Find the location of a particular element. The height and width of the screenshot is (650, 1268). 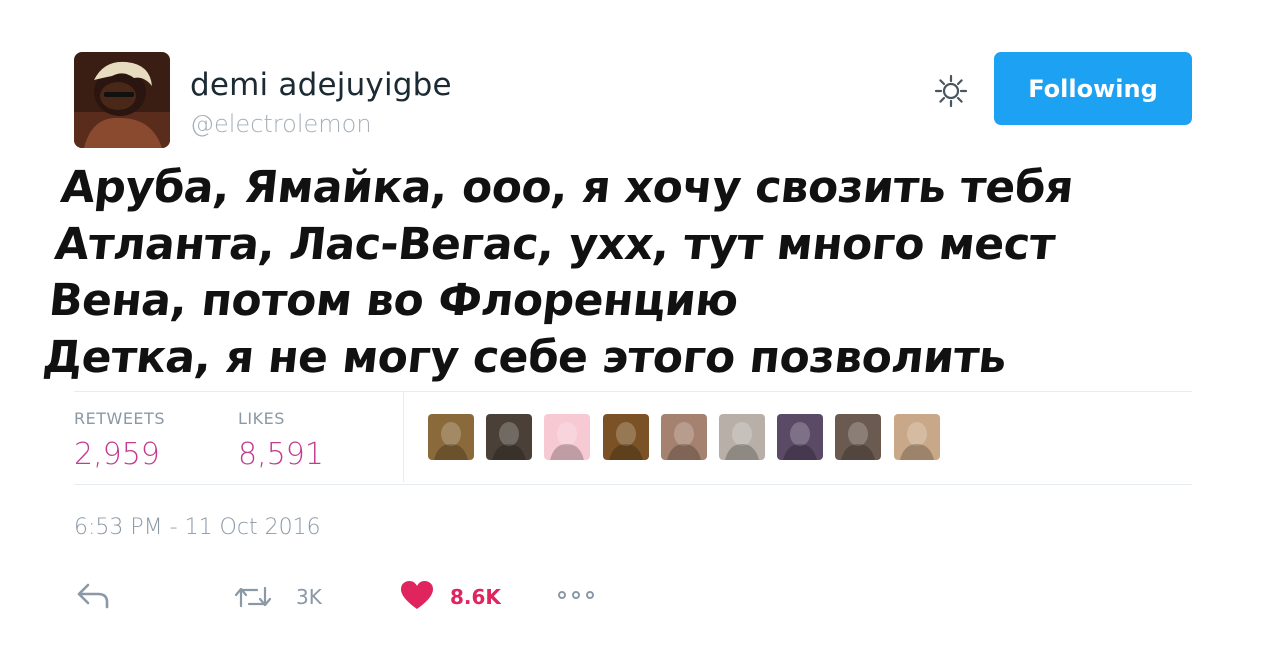

likes-label: LIKES is located at coordinates (261, 418).